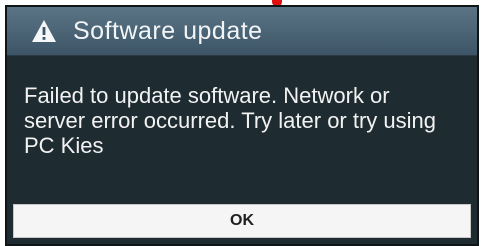 The width and height of the screenshot is (489, 246). Describe the element at coordinates (168, 30) in the screenshot. I see `dialog-title: Software update` at that location.